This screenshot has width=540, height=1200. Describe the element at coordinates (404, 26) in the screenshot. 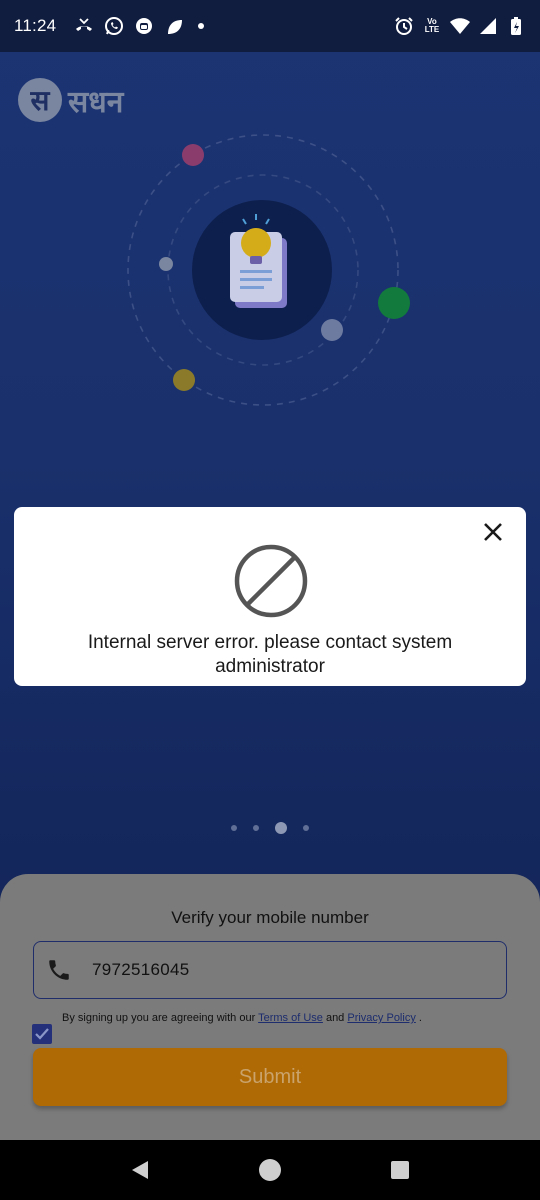

I see `alarm-icon` at that location.